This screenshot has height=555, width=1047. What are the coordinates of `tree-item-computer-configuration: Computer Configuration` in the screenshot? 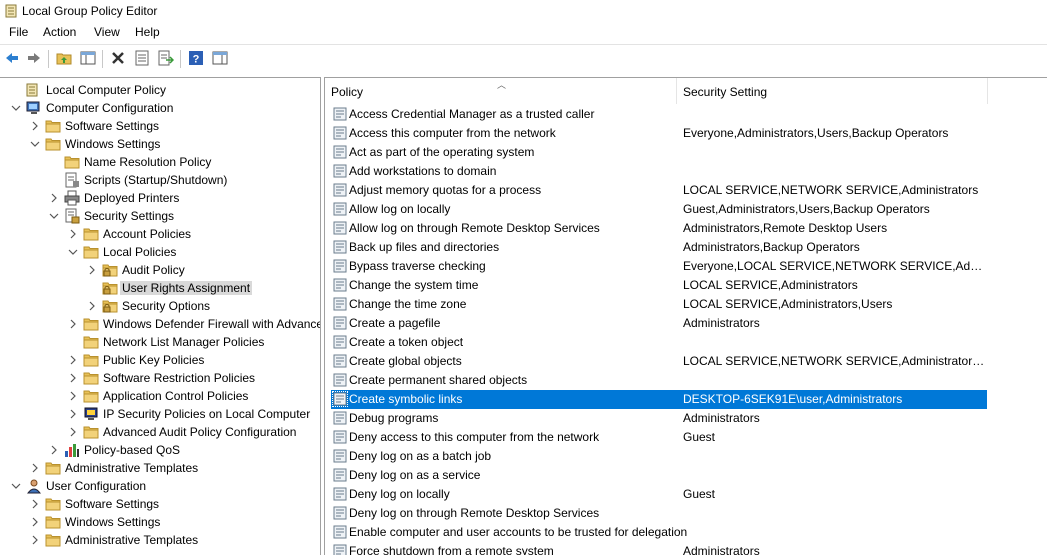 It's located at (160, 108).